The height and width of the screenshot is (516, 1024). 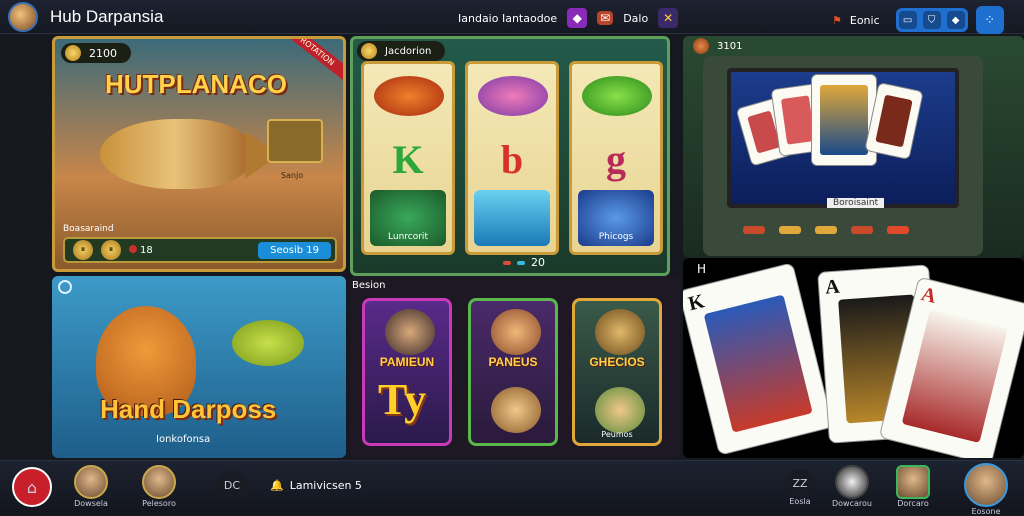 I want to click on game-card-title: GHECIOS, so click(x=617, y=362).